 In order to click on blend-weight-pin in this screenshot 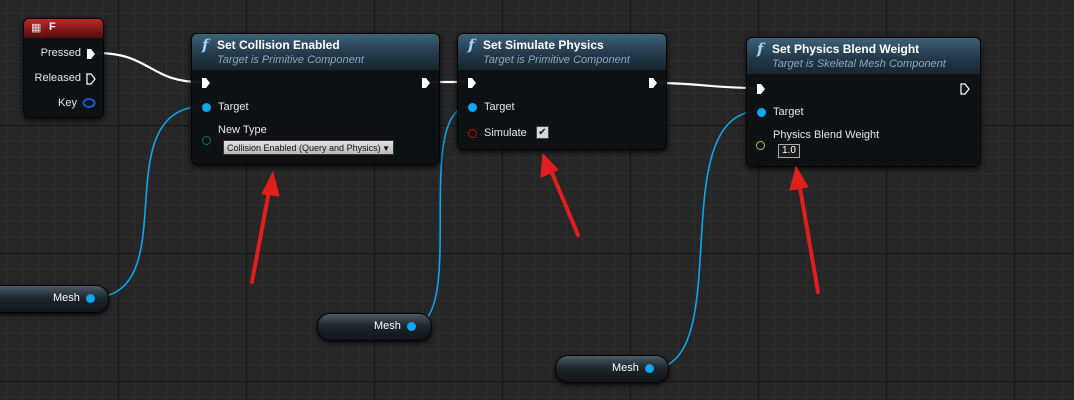, I will do `click(760, 145)`.